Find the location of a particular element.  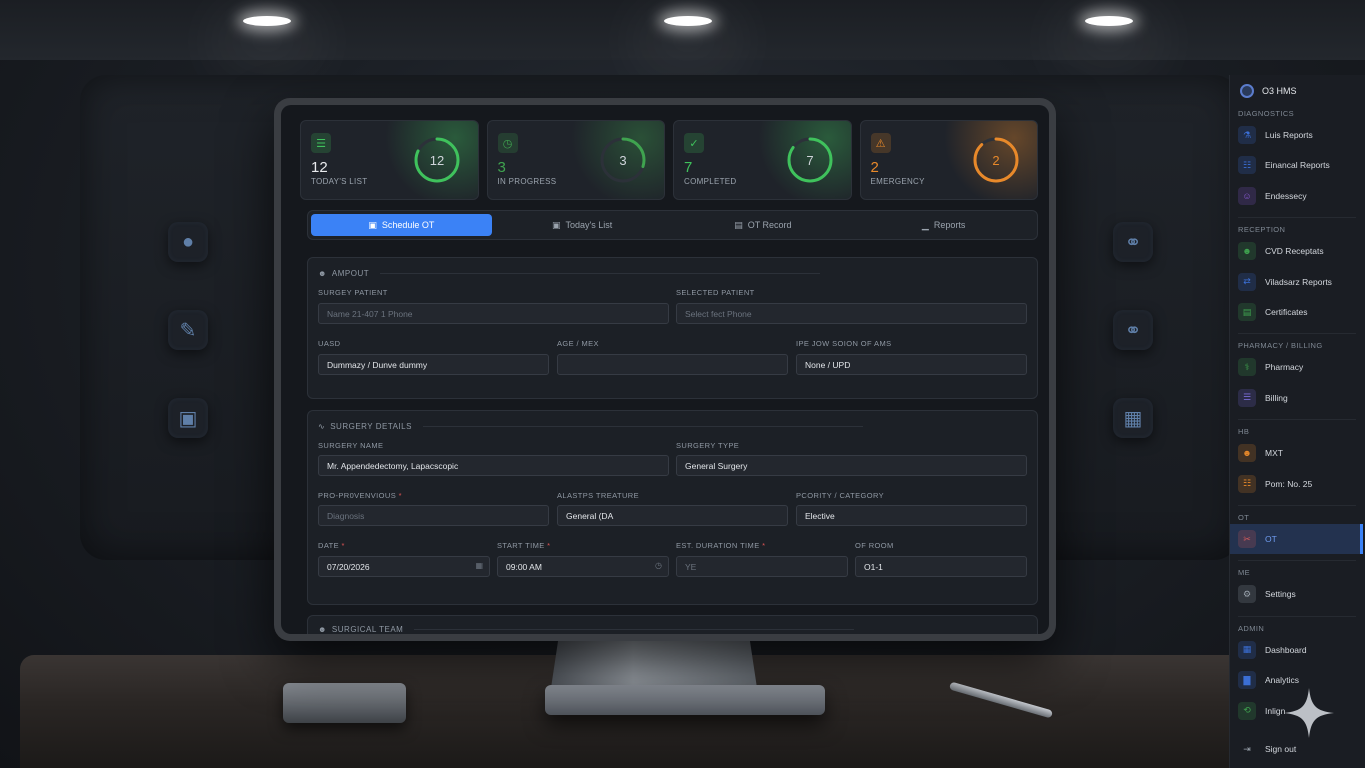

surgery-patient-input: Name 21-407 1 Phone is located at coordinates (493, 313).